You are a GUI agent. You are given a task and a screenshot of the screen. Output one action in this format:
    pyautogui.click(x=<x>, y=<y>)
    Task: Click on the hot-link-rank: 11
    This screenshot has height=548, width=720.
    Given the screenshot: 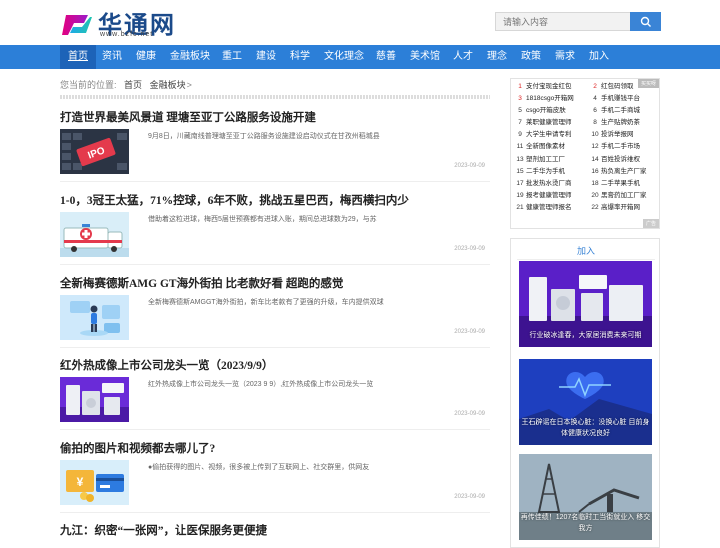 What is the action you would take?
    pyautogui.click(x=520, y=147)
    